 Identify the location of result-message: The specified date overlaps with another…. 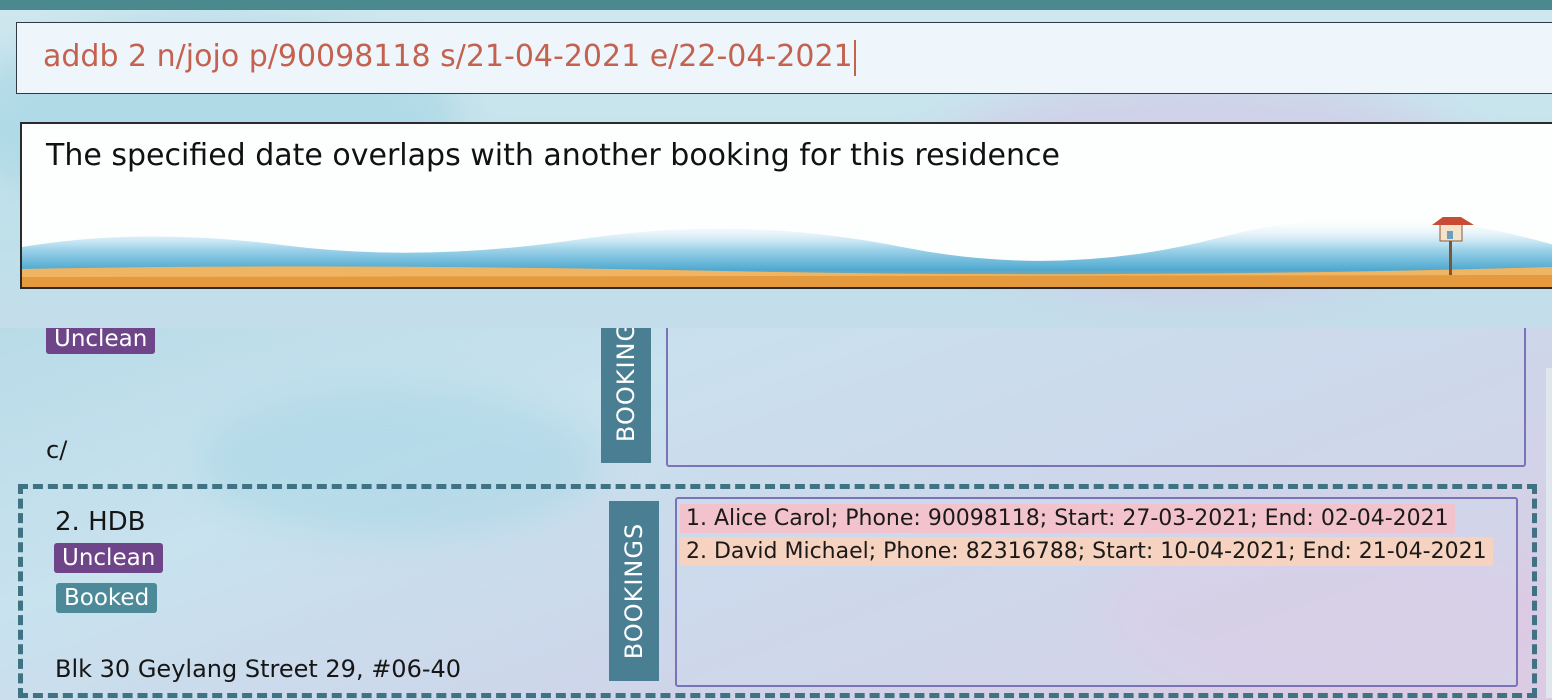
(553, 155).